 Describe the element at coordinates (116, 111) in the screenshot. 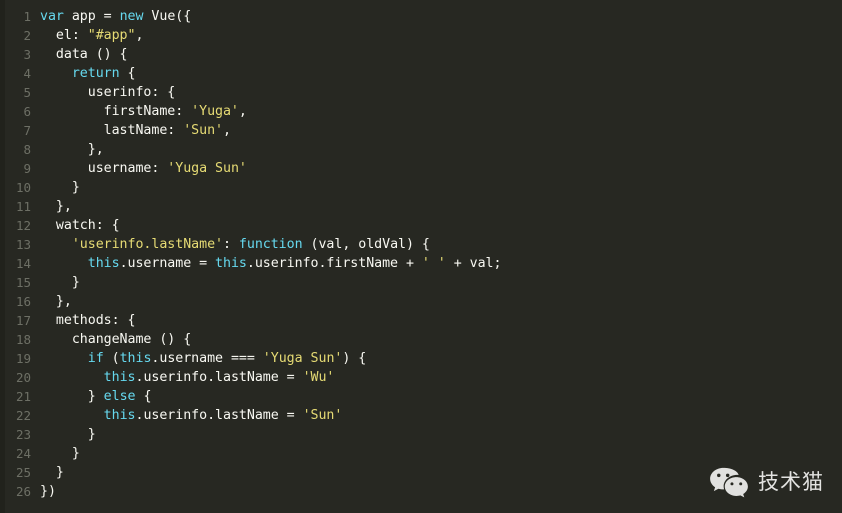

I see `code-token: firstName:` at that location.